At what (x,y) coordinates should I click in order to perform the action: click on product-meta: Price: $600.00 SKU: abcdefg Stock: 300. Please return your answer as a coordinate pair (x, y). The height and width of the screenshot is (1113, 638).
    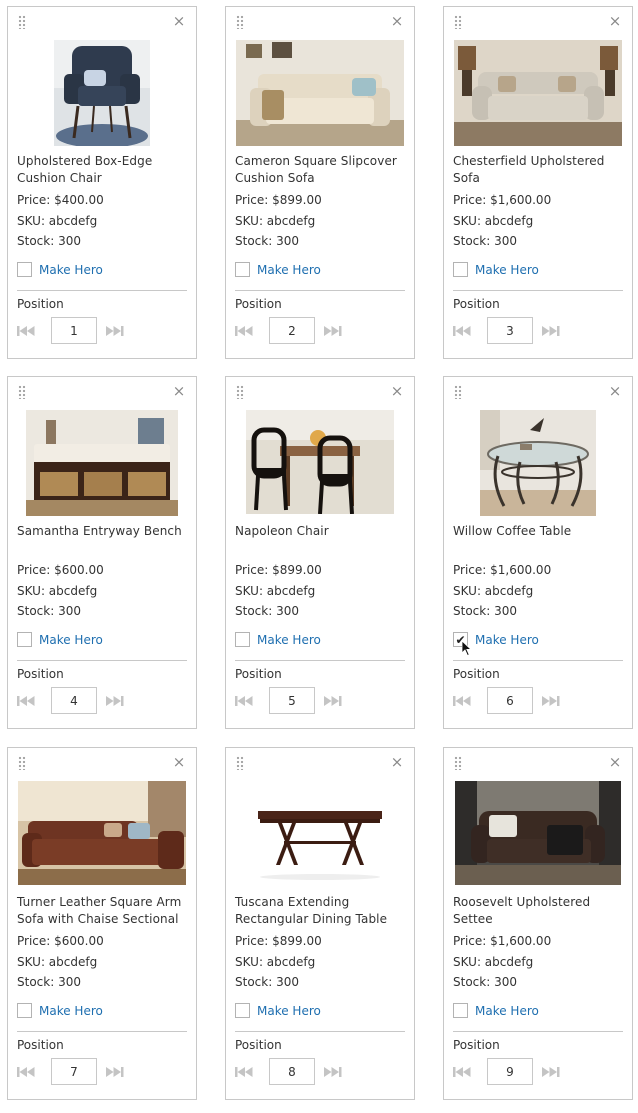
    Looking at the image, I should click on (60, 591).